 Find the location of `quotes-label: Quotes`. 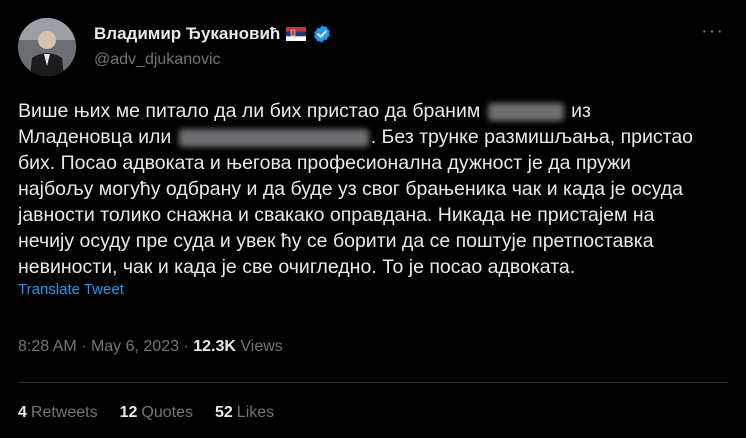

quotes-label: Quotes is located at coordinates (167, 412).